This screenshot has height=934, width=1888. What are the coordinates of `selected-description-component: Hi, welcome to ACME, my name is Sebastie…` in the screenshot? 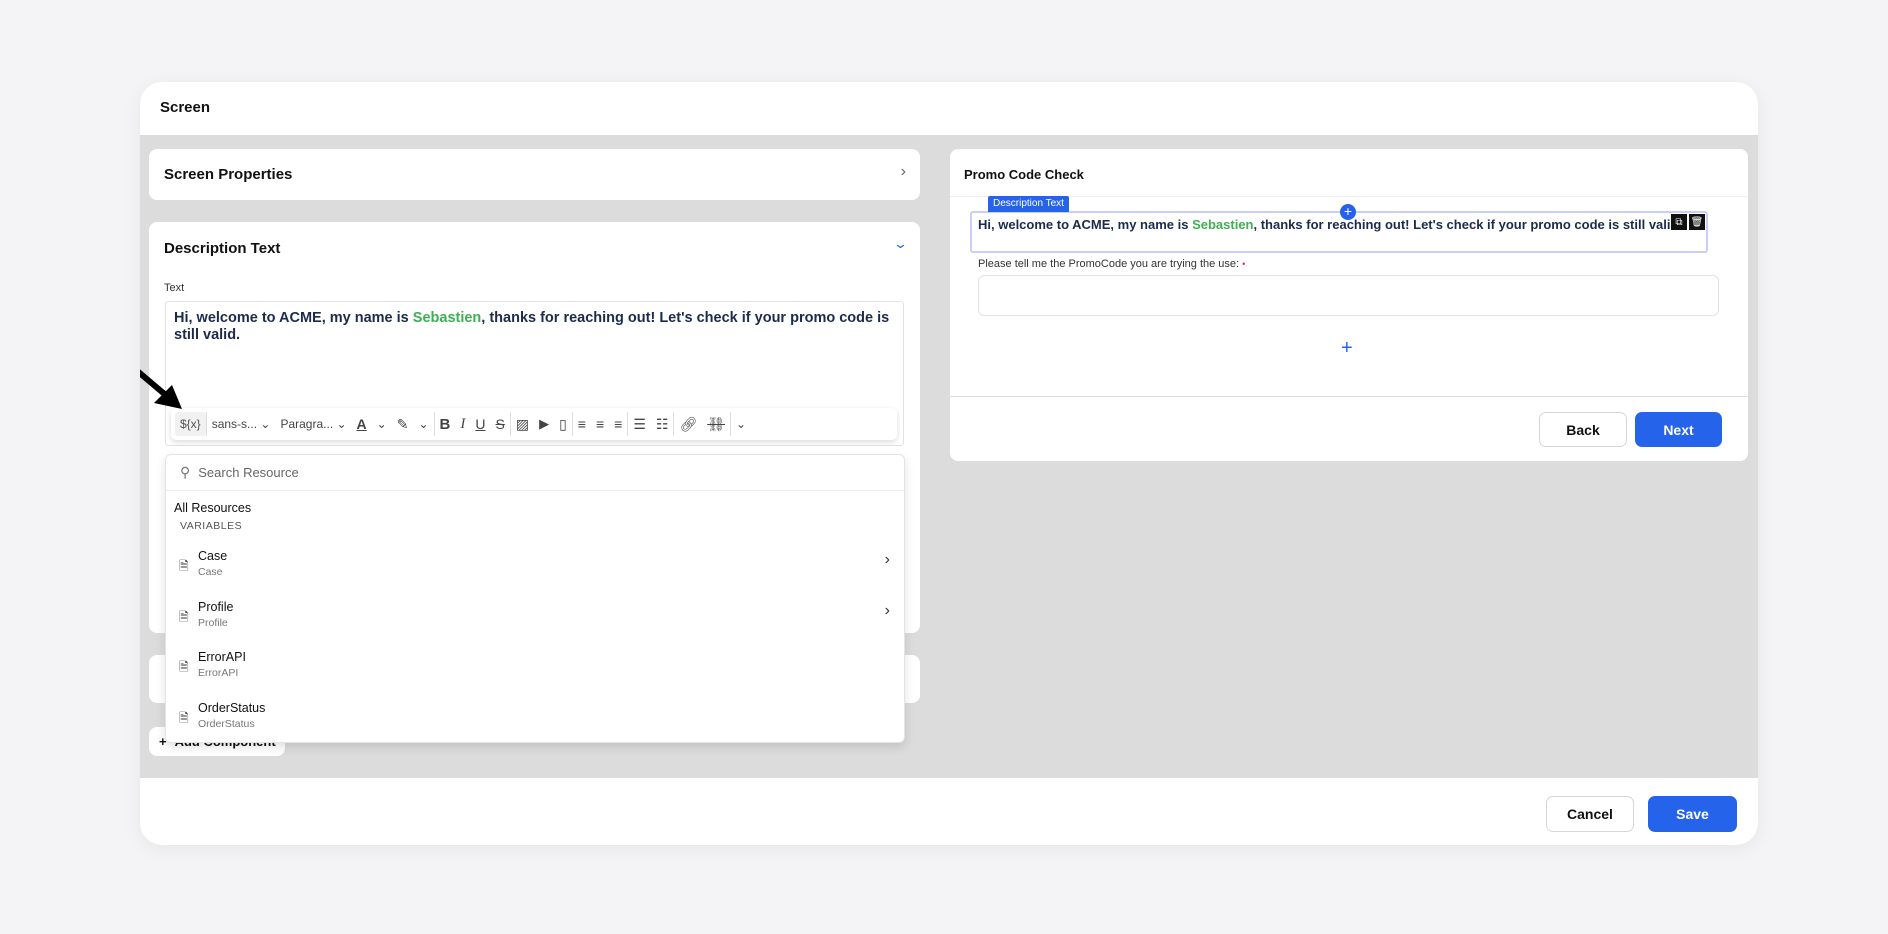 It's located at (1339, 232).